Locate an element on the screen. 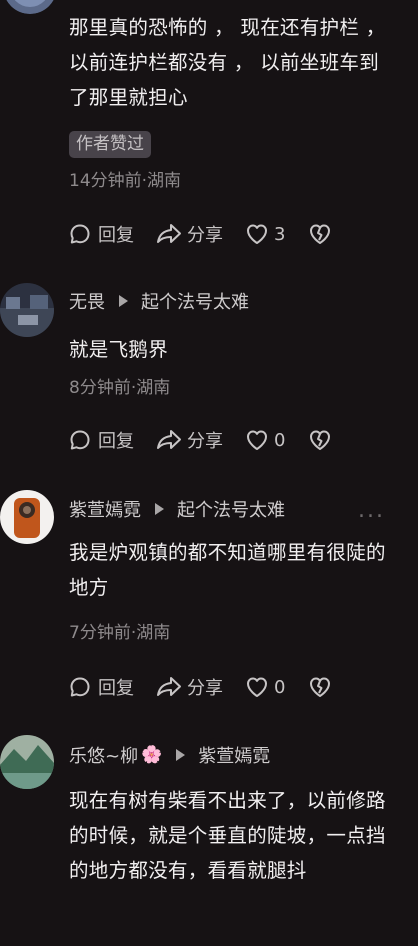  comment-meta: 14分钟前·湖南 is located at coordinates (125, 181).